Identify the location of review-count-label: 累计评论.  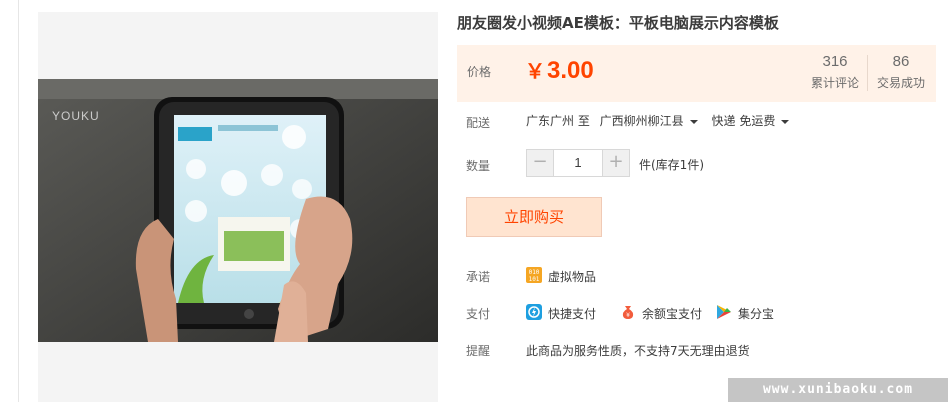
(834, 83).